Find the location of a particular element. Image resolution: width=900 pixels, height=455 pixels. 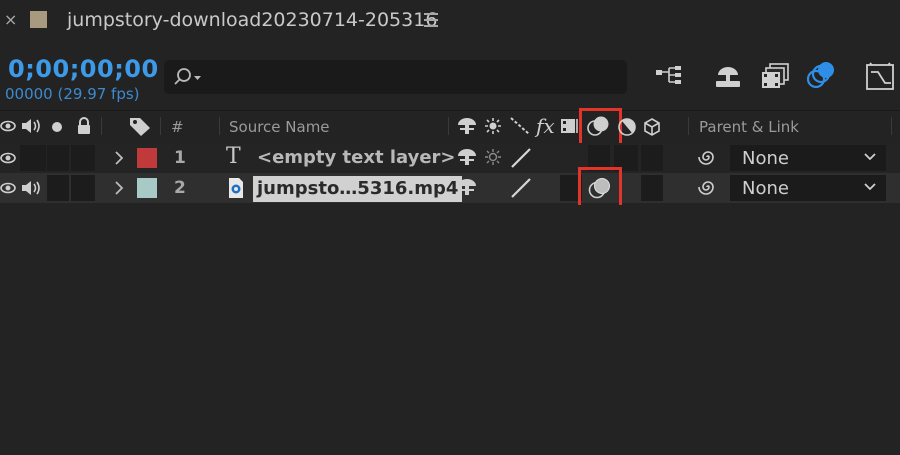

video-file-icon is located at coordinates (236, 188).